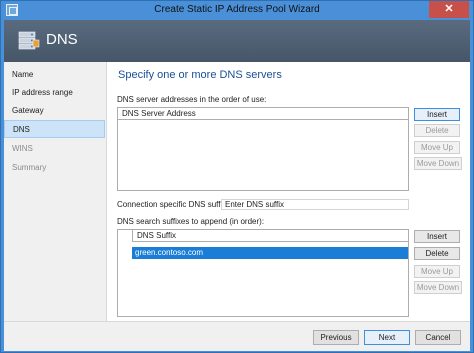 Image resolution: width=474 pixels, height=353 pixels. I want to click on dns-suffix-insert-button: Insert, so click(437, 236).